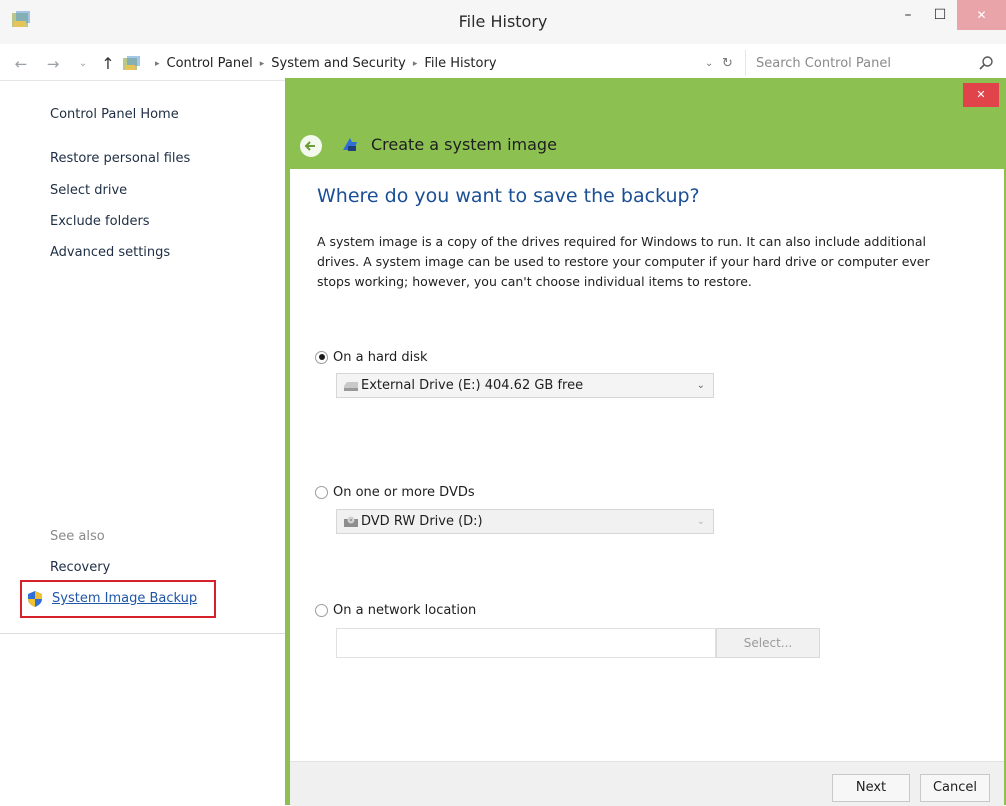 The height and width of the screenshot is (806, 1006). I want to click on advanced-settings-link: Advanced settings, so click(110, 252).